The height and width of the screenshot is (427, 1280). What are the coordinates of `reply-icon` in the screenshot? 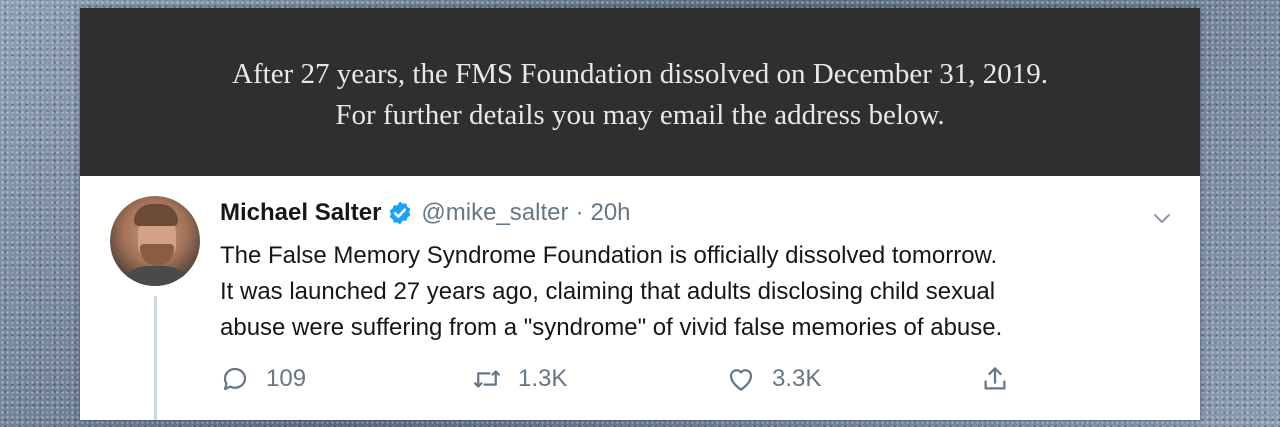 It's located at (235, 379).